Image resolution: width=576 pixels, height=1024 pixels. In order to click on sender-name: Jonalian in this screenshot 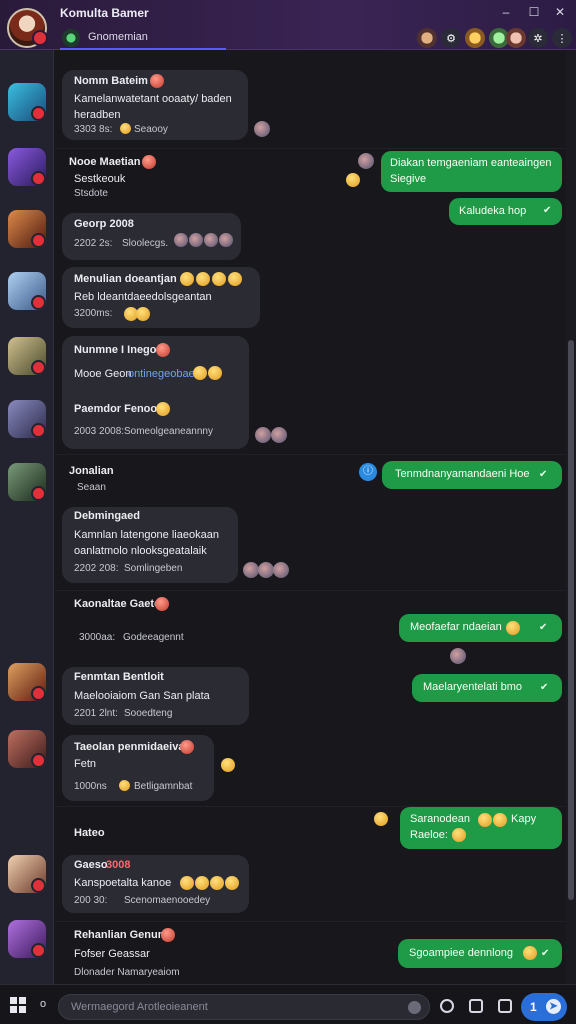, I will do `click(91, 471)`.